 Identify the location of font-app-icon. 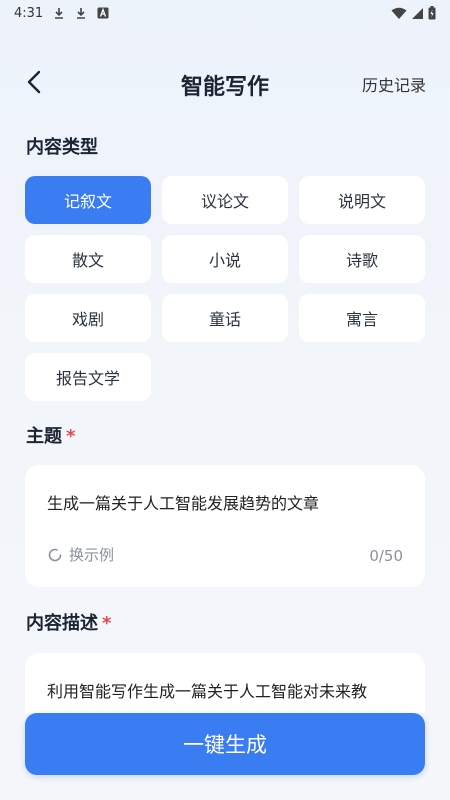
(103, 13).